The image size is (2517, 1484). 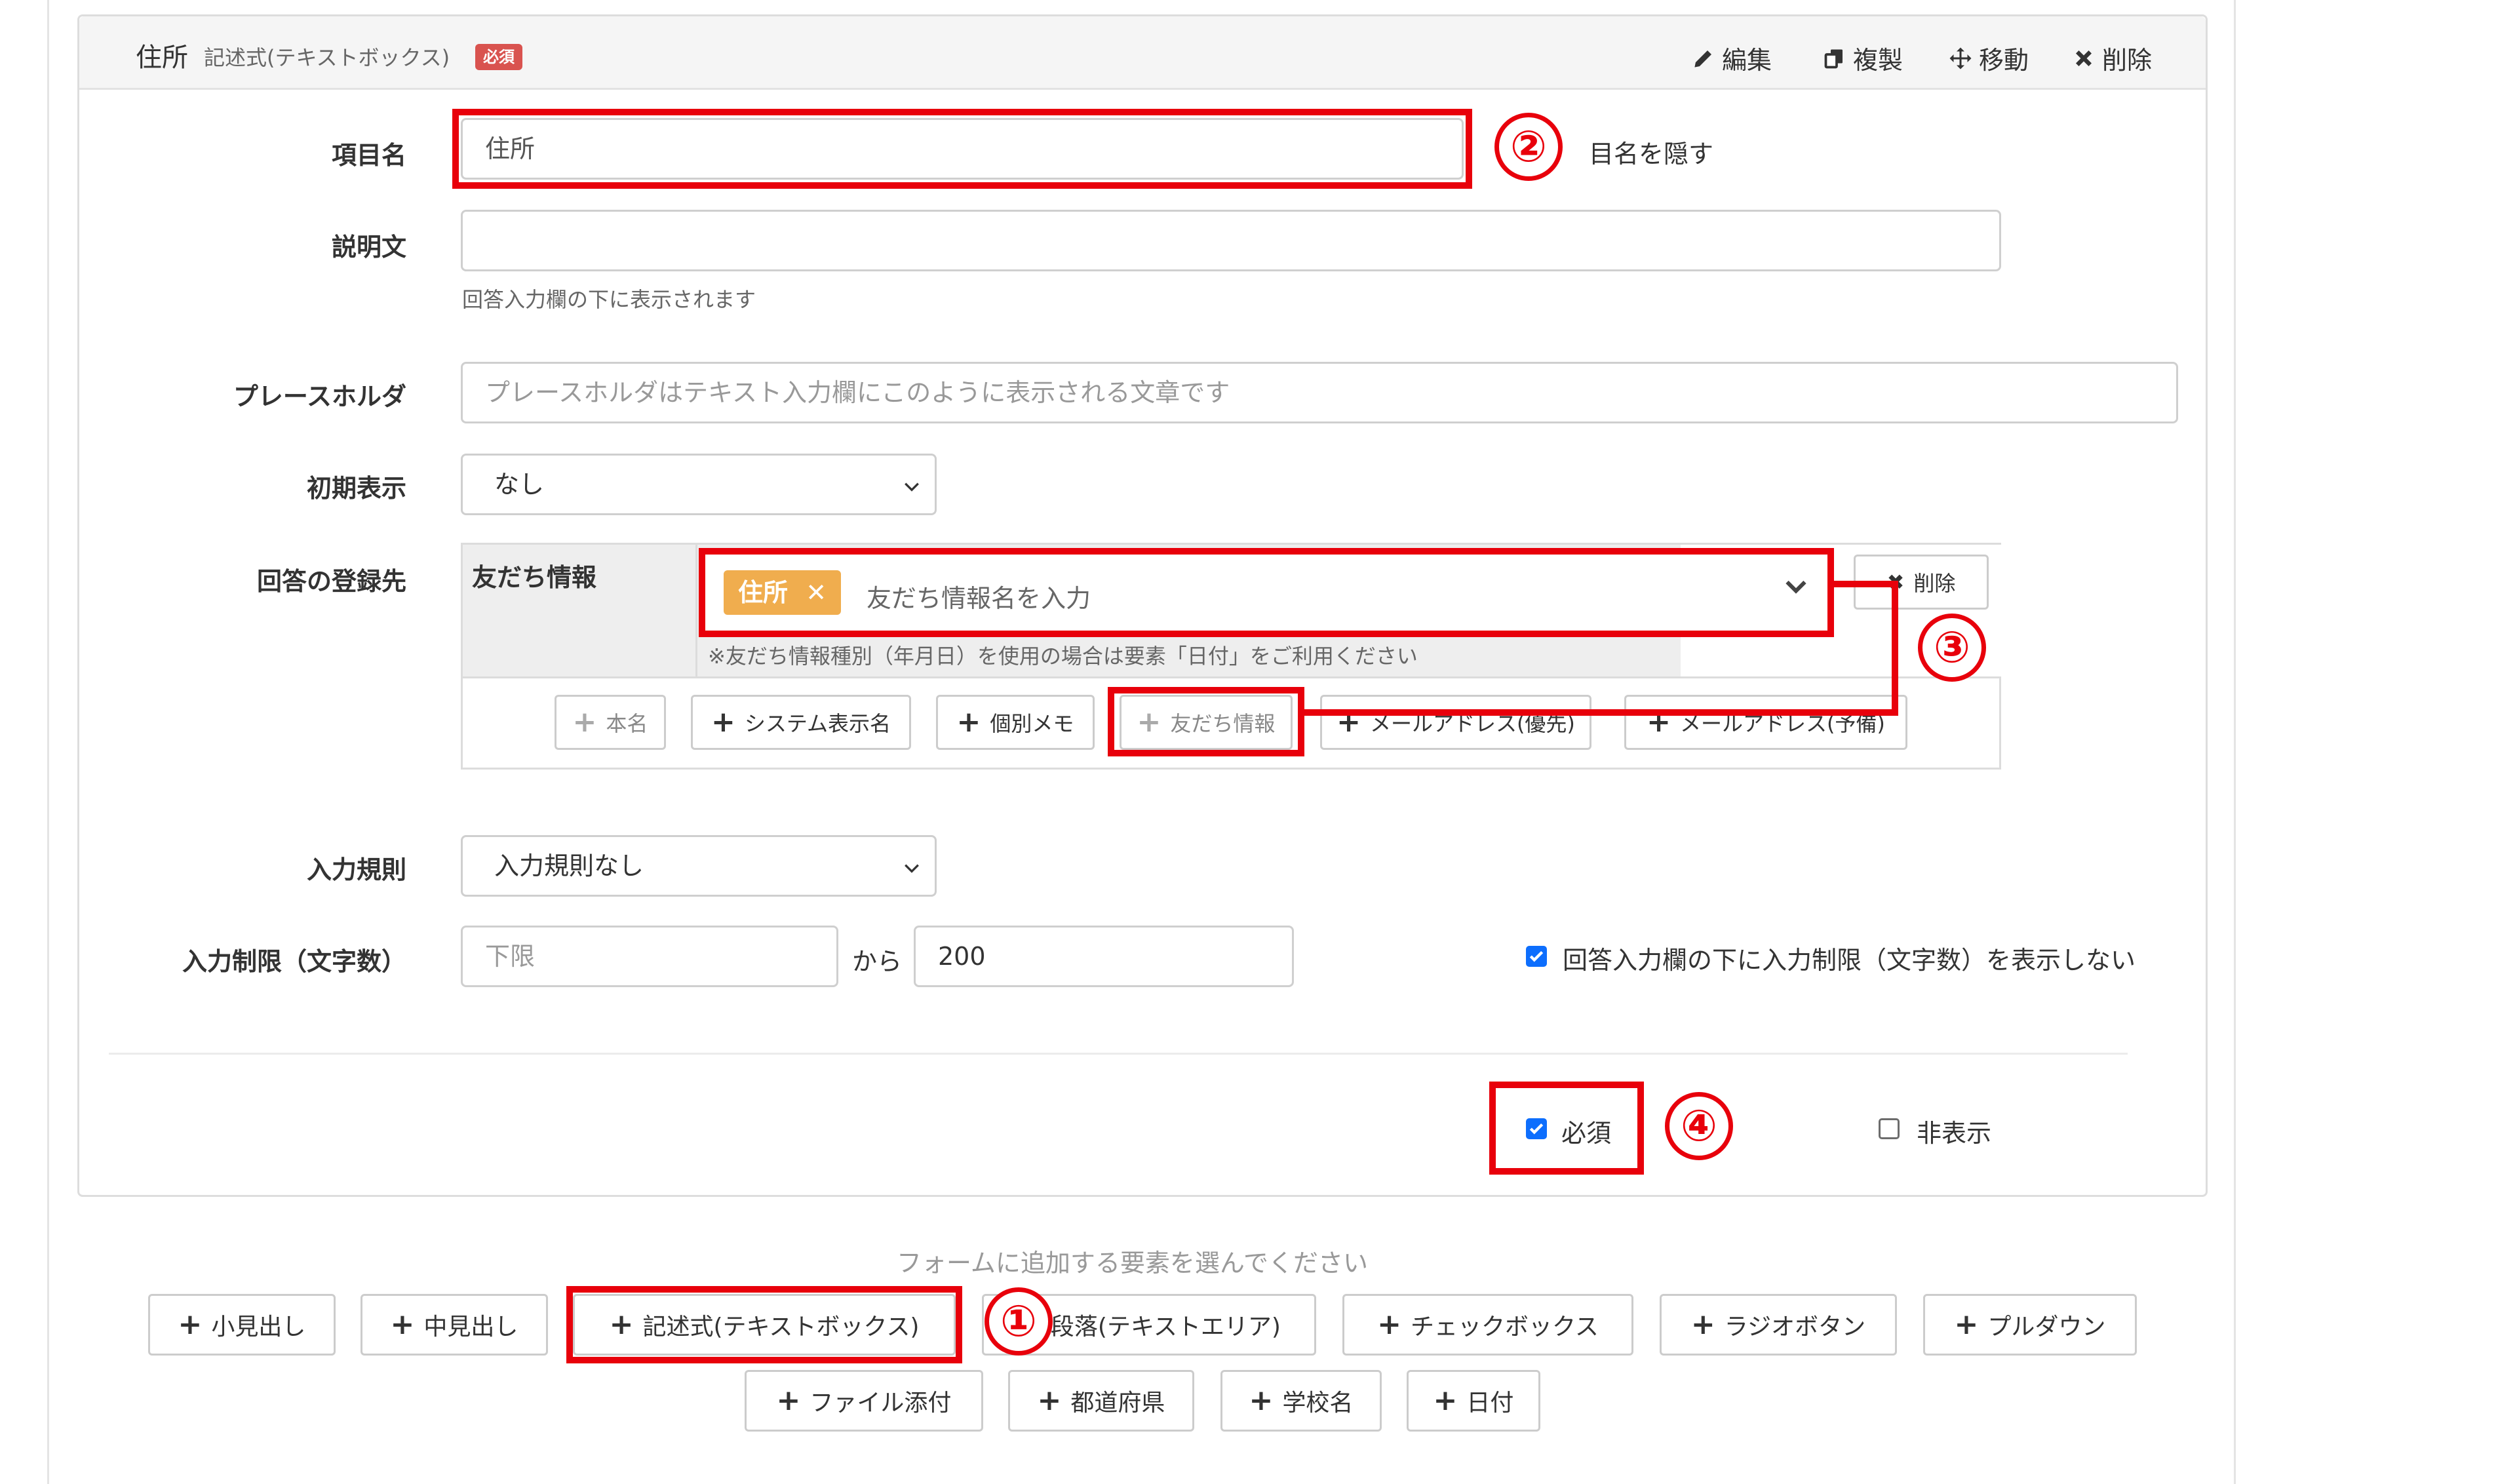 I want to click on char-limit-from-text: から, so click(x=877, y=961).